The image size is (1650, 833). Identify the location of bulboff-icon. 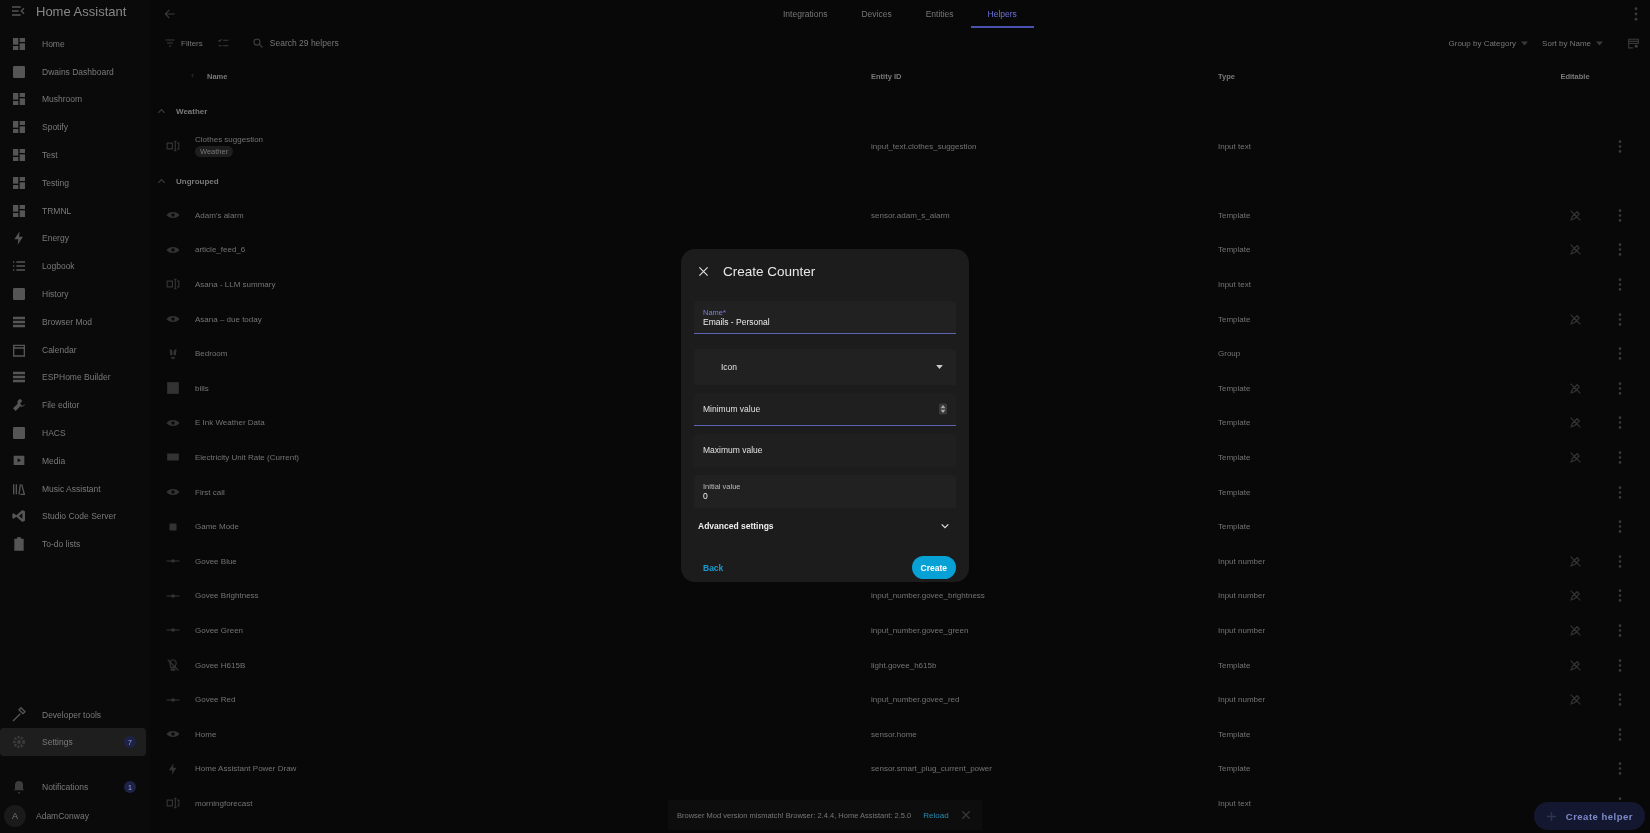
(172, 665).